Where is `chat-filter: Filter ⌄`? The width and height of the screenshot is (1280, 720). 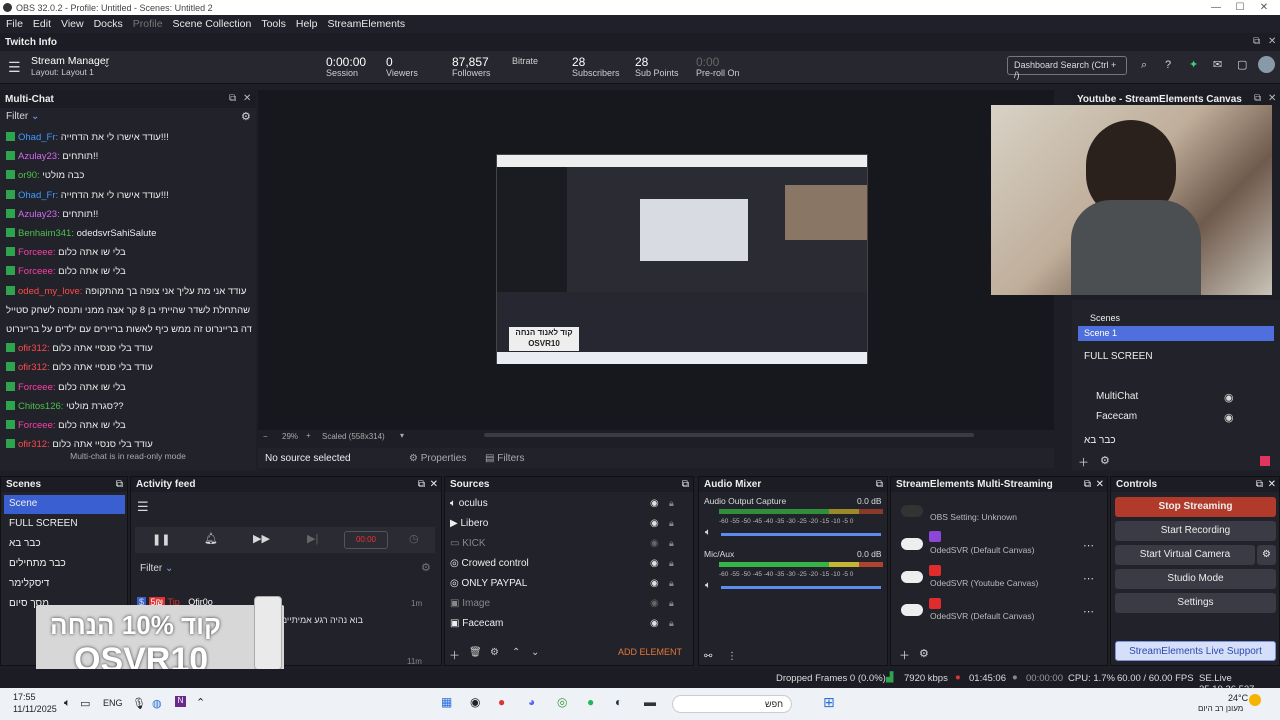
chat-filter: Filter ⌄ is located at coordinates (22, 116).